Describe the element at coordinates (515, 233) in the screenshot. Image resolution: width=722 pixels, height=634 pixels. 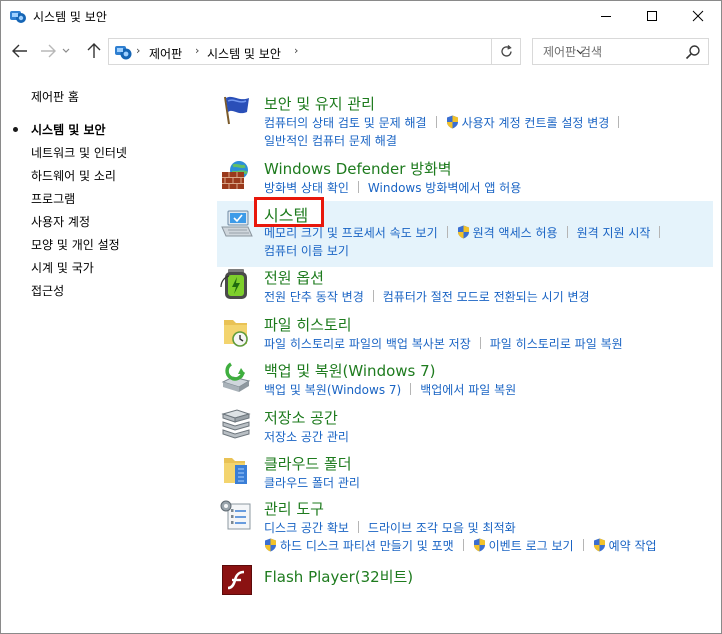
I see `link-allow-remote-access: 원격 액세스 허용` at that location.